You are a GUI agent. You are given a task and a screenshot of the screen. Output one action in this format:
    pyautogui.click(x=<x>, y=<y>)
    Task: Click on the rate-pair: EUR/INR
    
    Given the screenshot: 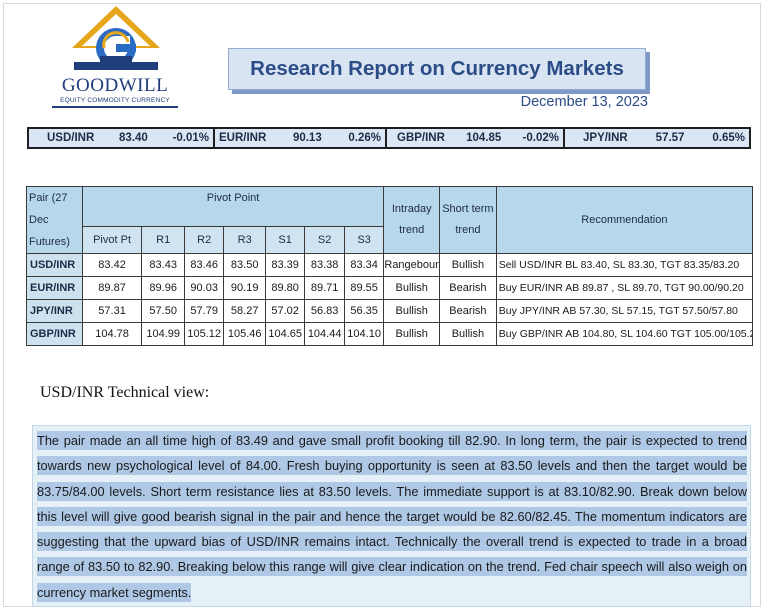 What is the action you would take?
    pyautogui.click(x=243, y=138)
    